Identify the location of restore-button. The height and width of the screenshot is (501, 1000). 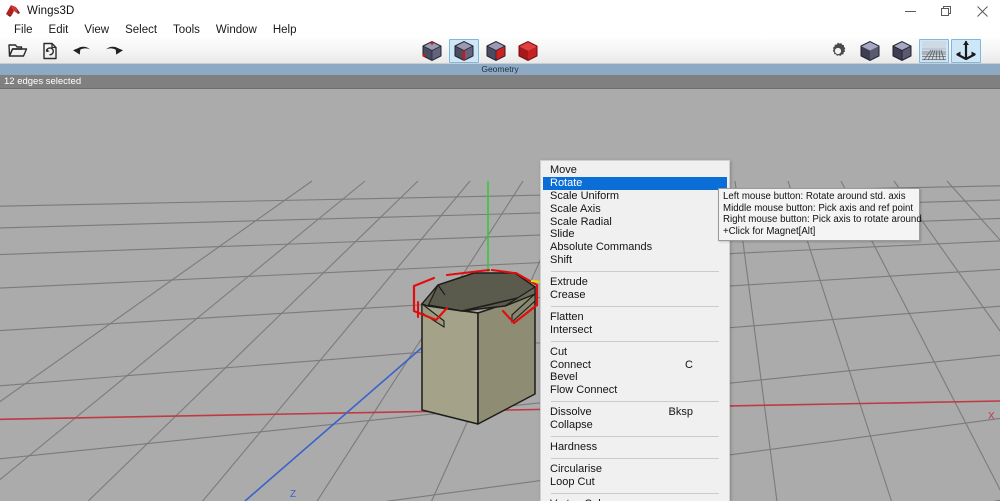
(946, 11).